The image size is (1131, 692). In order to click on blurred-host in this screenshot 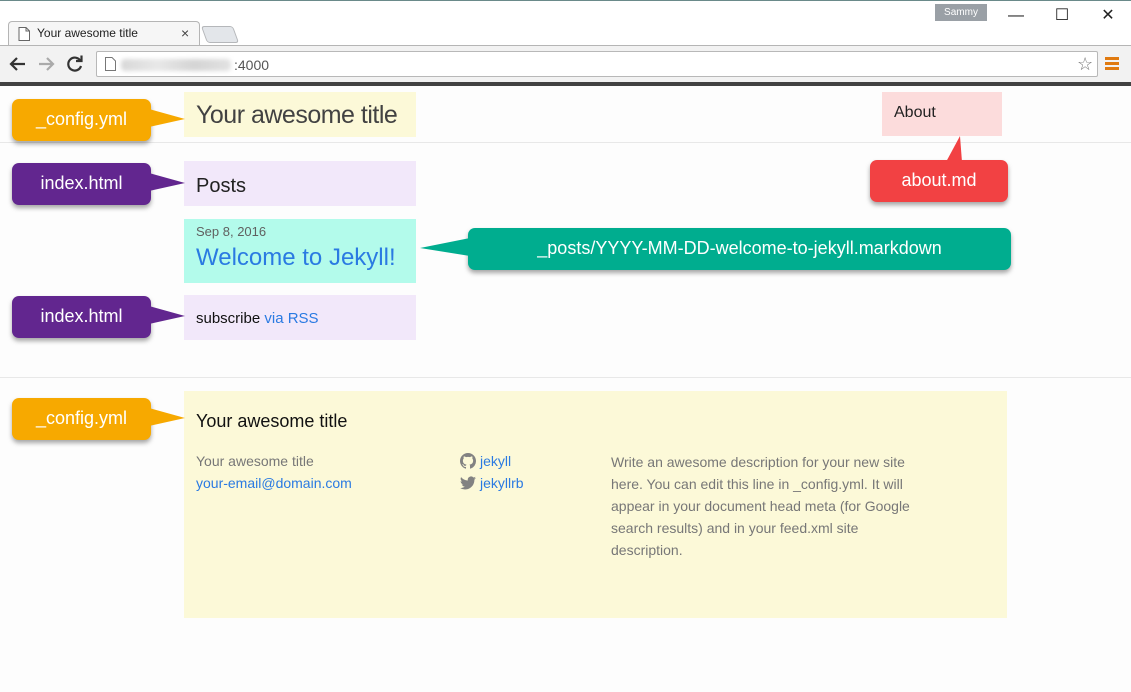, I will do `click(176, 65)`.